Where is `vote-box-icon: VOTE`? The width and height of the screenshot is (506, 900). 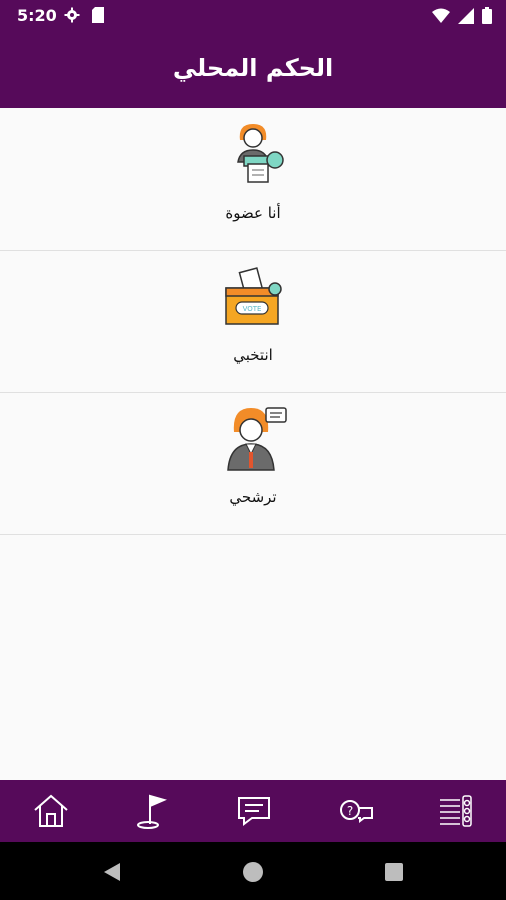
vote-box-icon: VOTE is located at coordinates (253, 295).